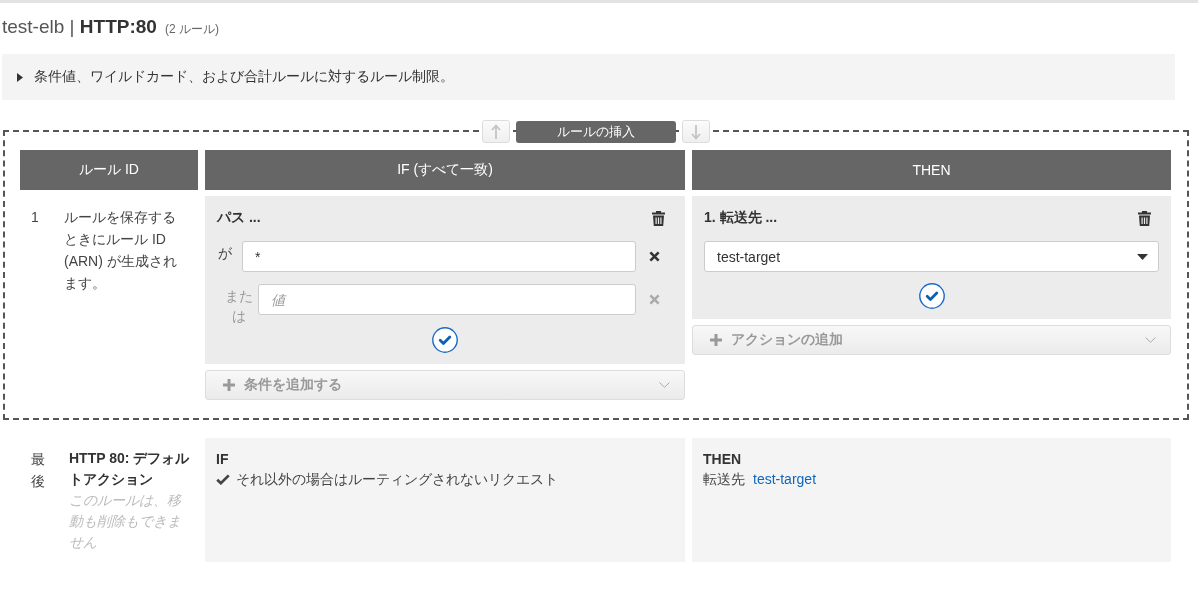  What do you see at coordinates (931, 256) in the screenshot?
I see `target-select: test-target` at bounding box center [931, 256].